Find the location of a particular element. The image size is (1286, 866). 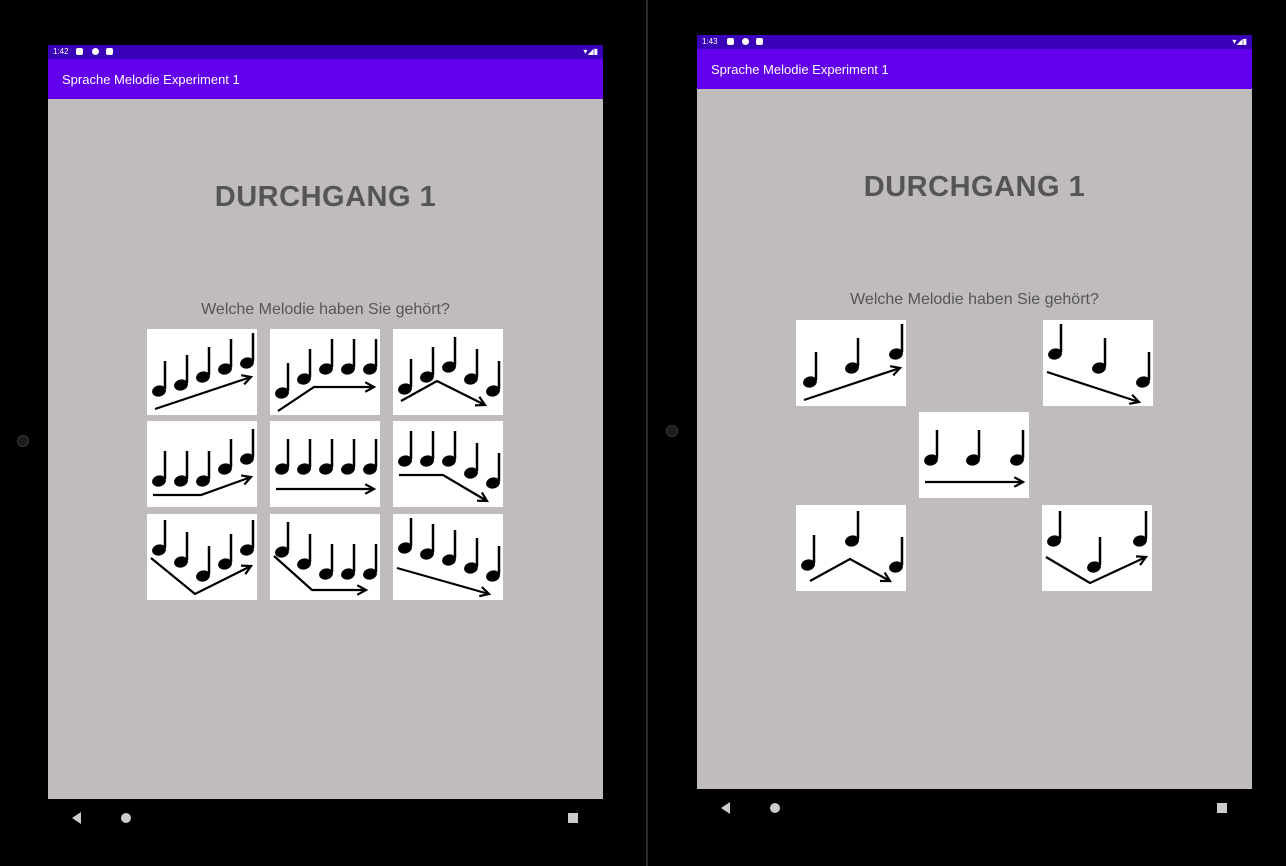

melody-option-falling-5-notes is located at coordinates (448, 557).